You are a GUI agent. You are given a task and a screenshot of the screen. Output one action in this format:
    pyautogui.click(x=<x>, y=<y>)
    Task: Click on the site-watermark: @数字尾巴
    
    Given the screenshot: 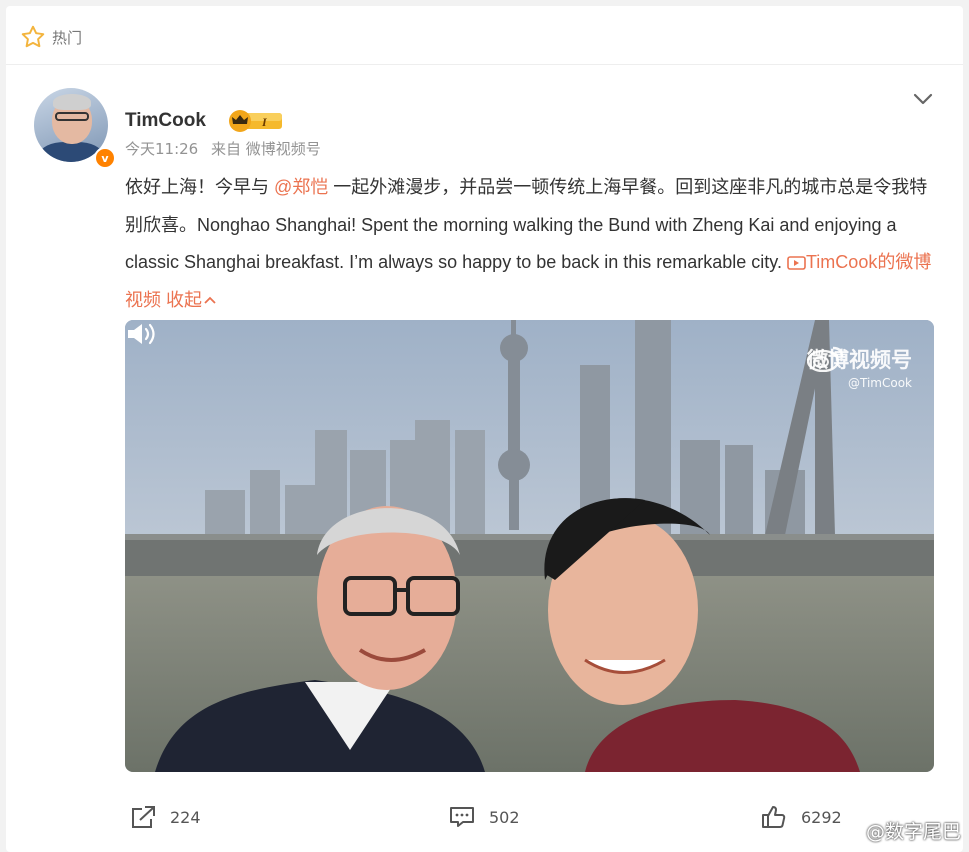 What is the action you would take?
    pyautogui.click(x=894, y=830)
    